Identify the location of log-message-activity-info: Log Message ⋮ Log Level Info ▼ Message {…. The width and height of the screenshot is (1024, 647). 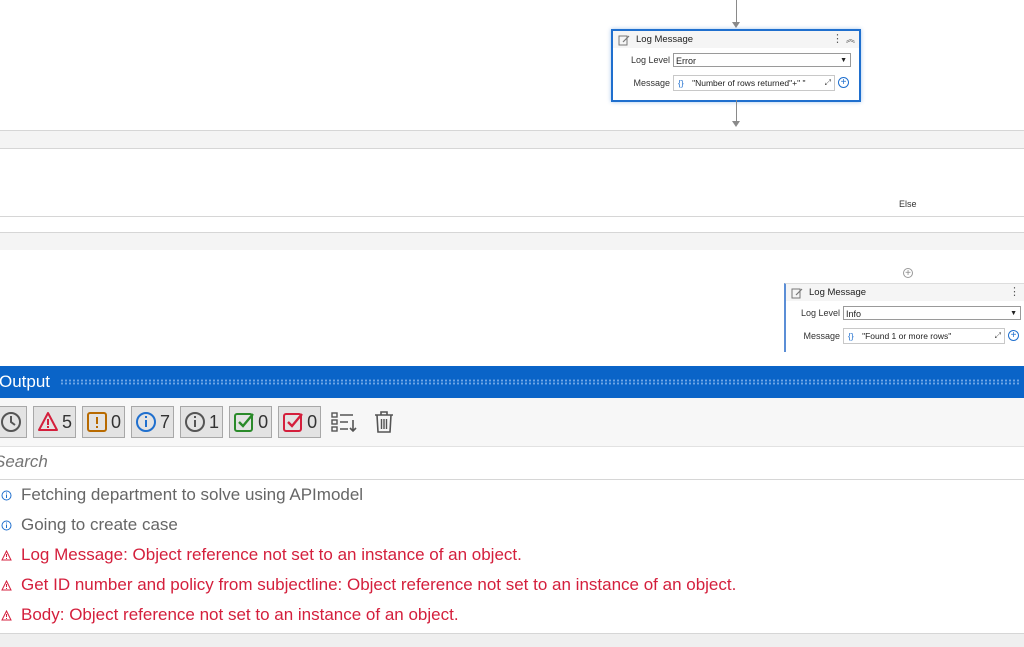
(904, 317).